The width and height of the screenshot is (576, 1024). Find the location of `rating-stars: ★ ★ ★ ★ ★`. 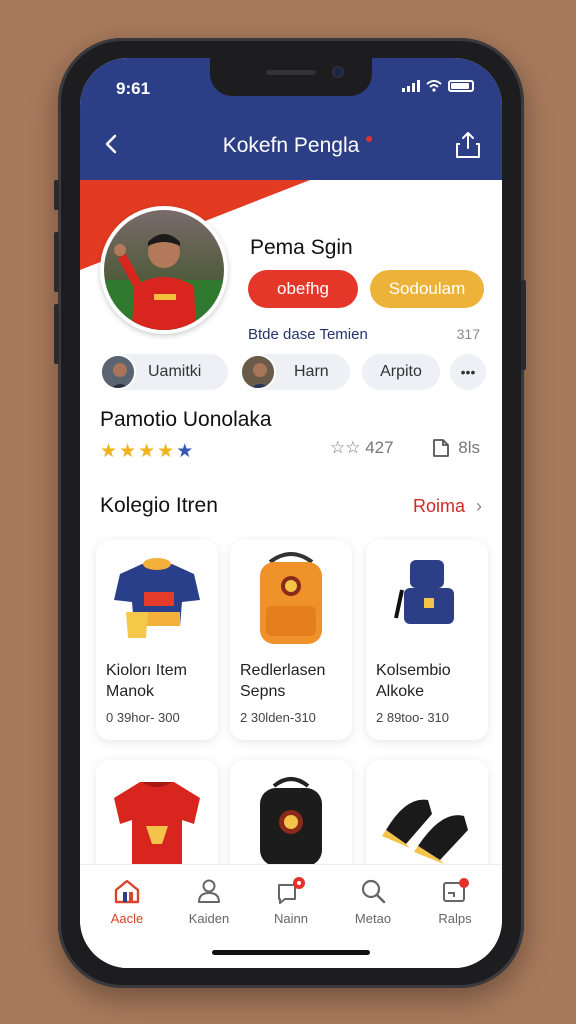

rating-stars: ★ ★ ★ ★ ★ is located at coordinates (146, 451).